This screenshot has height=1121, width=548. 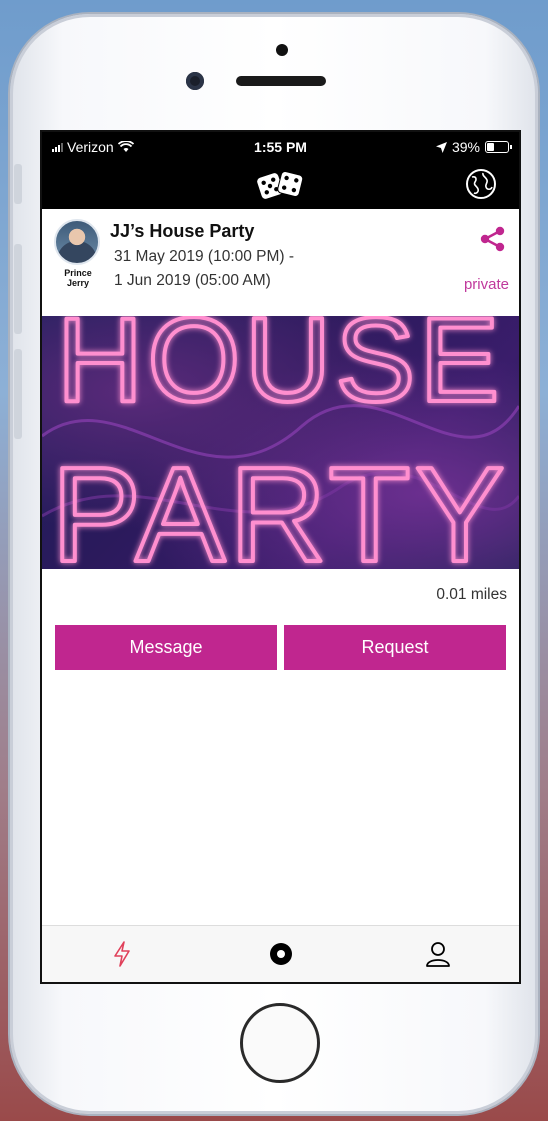 I want to click on volume-down-button, so click(x=18, y=394).